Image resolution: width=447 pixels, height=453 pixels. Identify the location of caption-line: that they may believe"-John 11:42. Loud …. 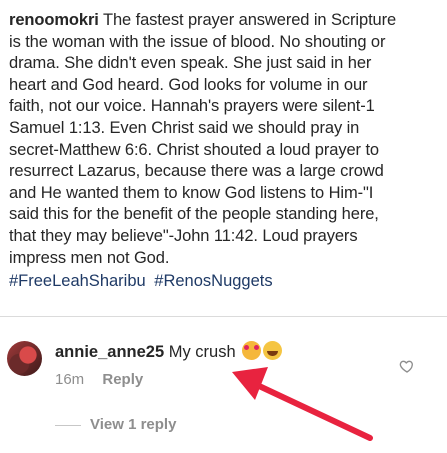
(183, 235).